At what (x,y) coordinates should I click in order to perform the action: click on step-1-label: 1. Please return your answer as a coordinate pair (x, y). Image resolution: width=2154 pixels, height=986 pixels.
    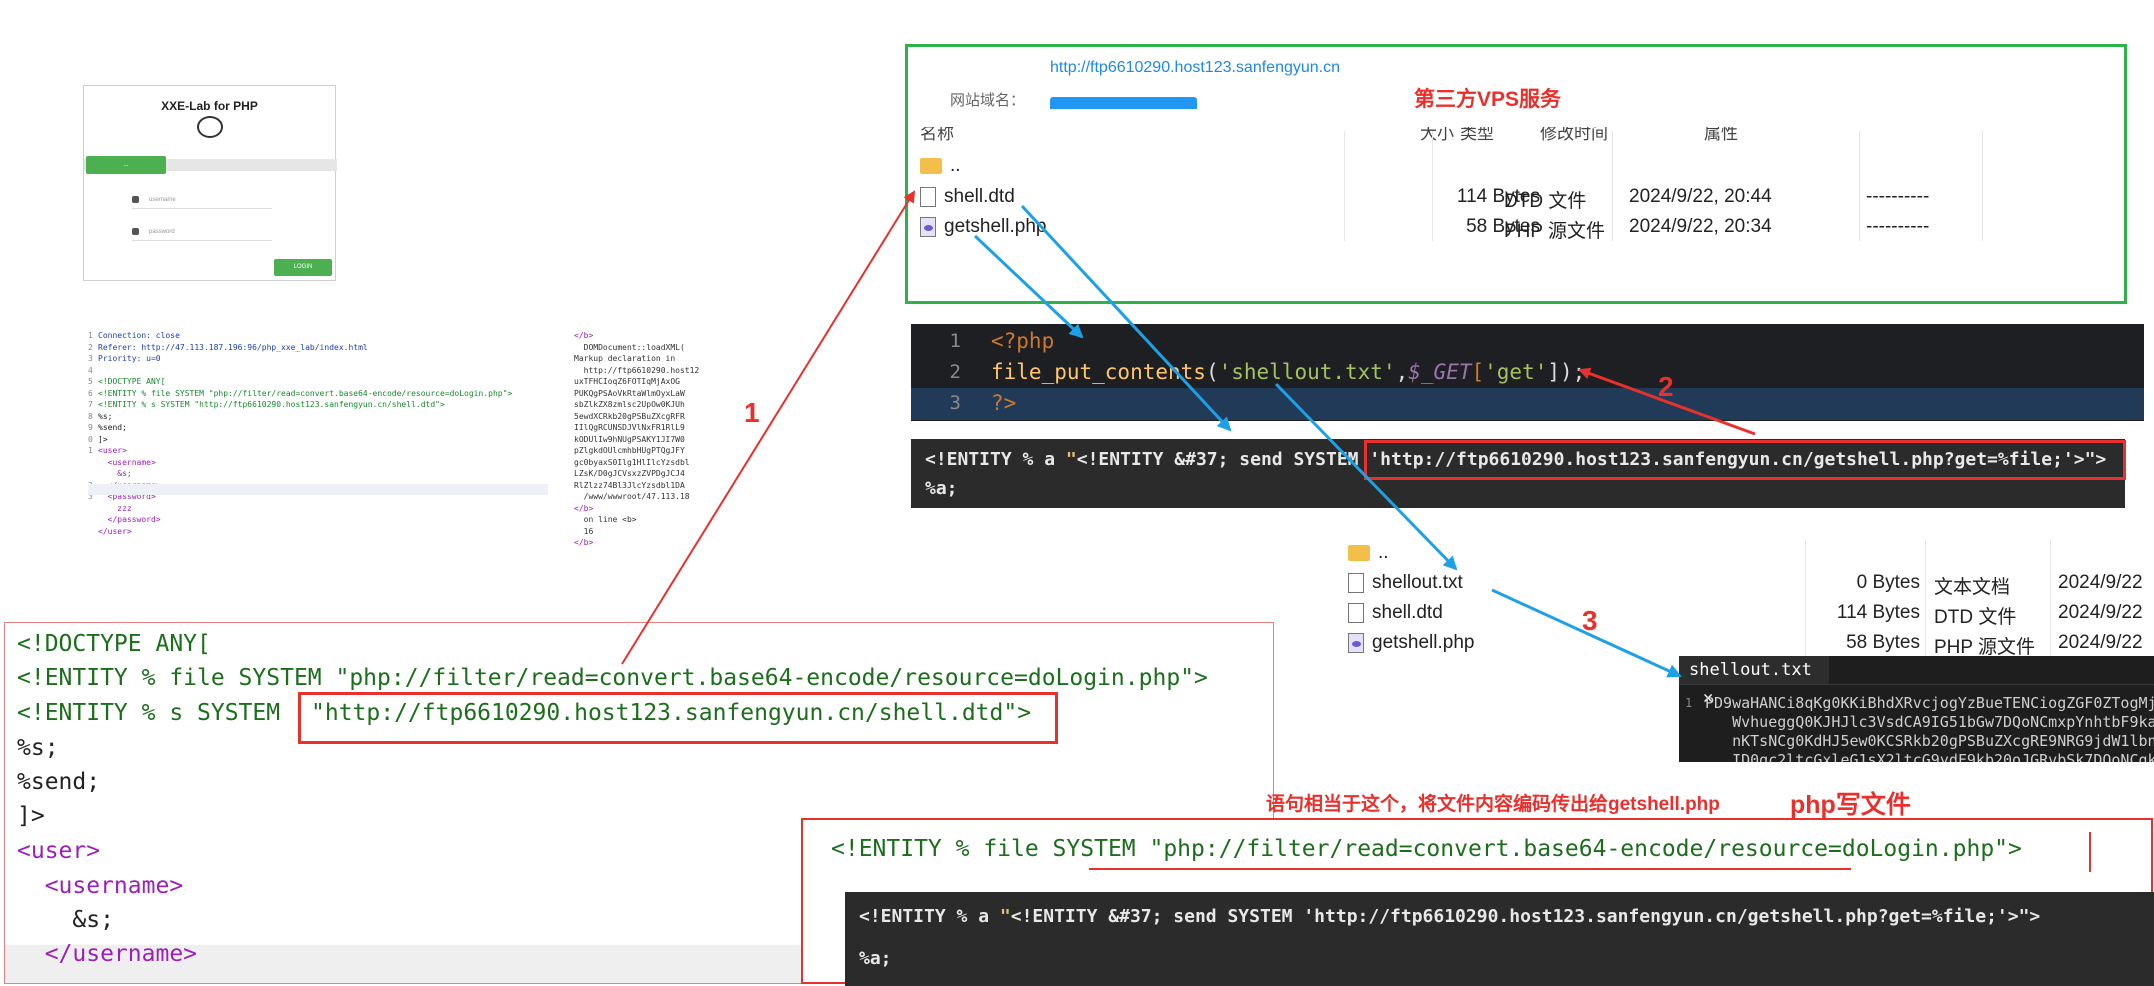
    Looking at the image, I should click on (752, 412).